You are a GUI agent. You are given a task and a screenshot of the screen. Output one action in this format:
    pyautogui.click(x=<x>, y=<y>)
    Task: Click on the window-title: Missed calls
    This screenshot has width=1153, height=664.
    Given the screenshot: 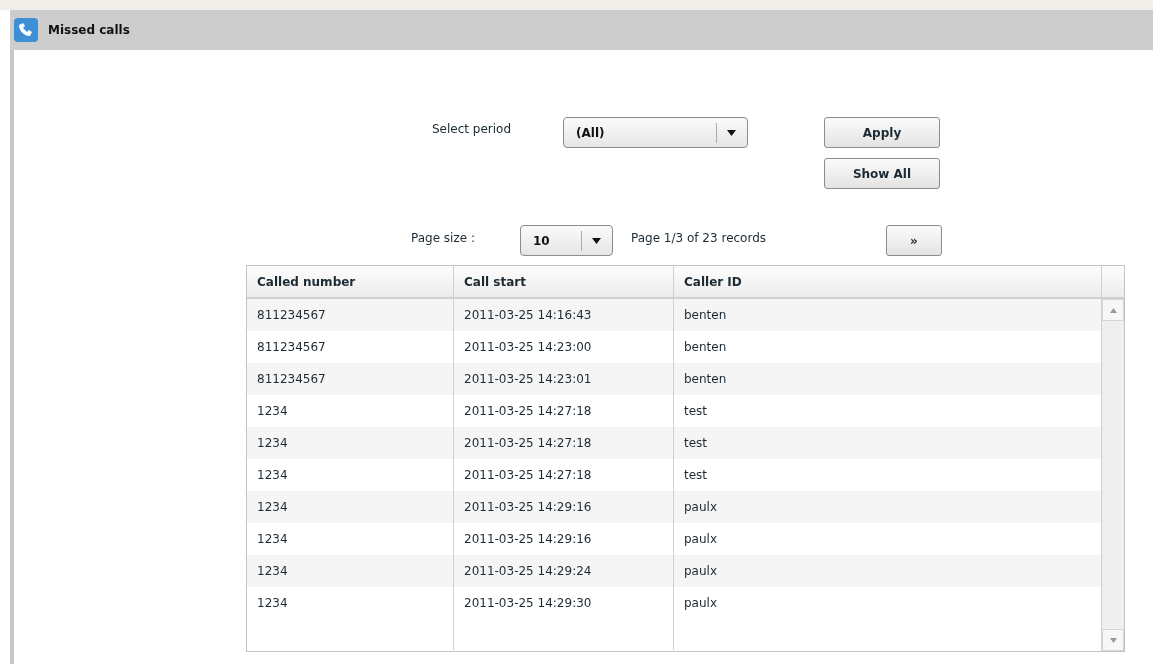 What is the action you would take?
    pyautogui.click(x=89, y=30)
    